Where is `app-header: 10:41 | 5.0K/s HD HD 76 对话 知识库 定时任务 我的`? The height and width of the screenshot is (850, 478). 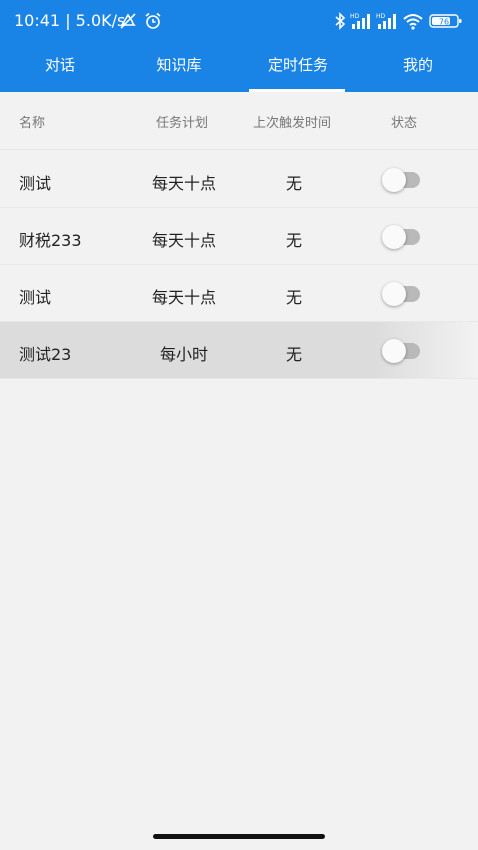 app-header: 10:41 | 5.0K/s HD HD 76 对话 知识库 定时任务 我的 is located at coordinates (239, 46).